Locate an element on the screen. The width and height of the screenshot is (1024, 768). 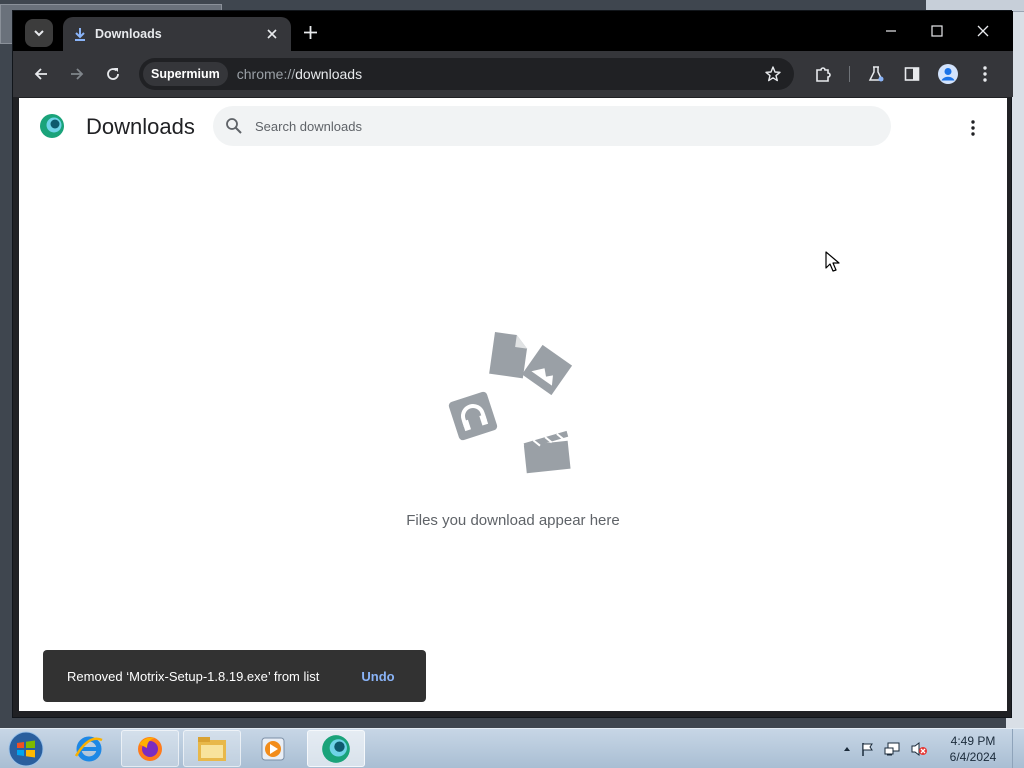
site-info-chip: Supermium is located at coordinates (185, 74).